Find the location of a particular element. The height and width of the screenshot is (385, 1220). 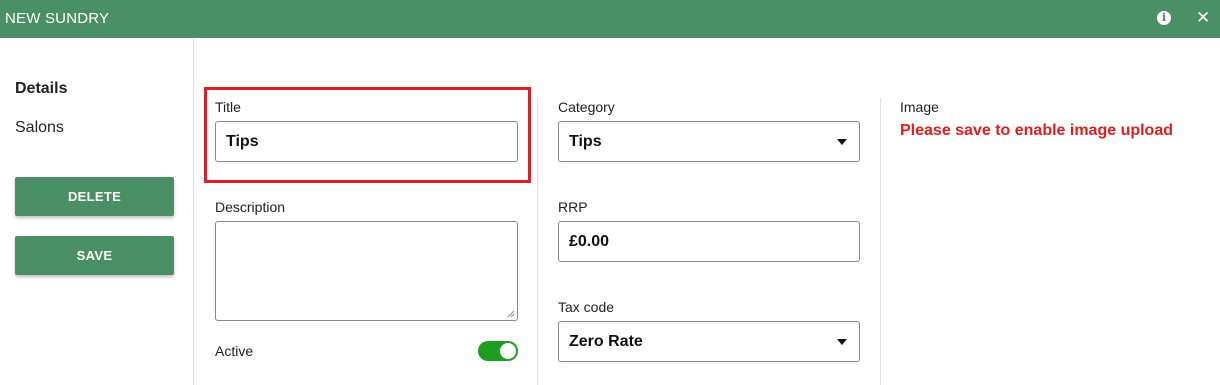

category-value: Tips is located at coordinates (585, 141).